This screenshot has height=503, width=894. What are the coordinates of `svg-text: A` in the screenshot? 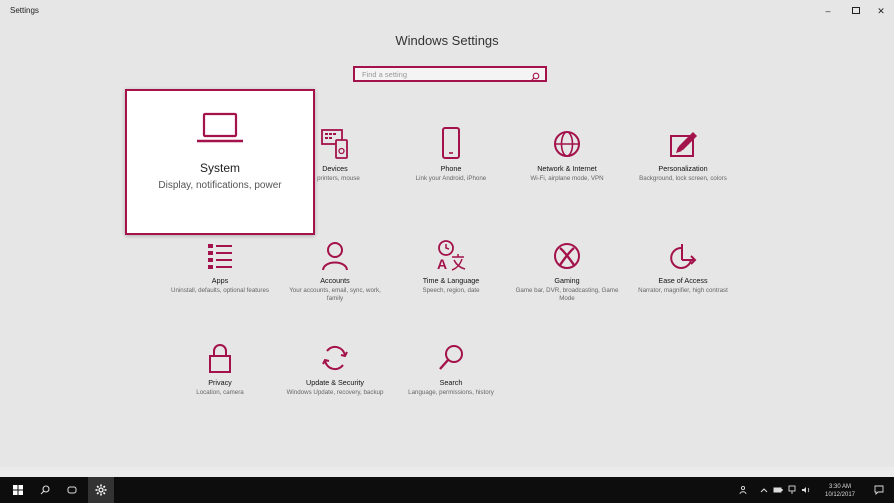 It's located at (442, 264).